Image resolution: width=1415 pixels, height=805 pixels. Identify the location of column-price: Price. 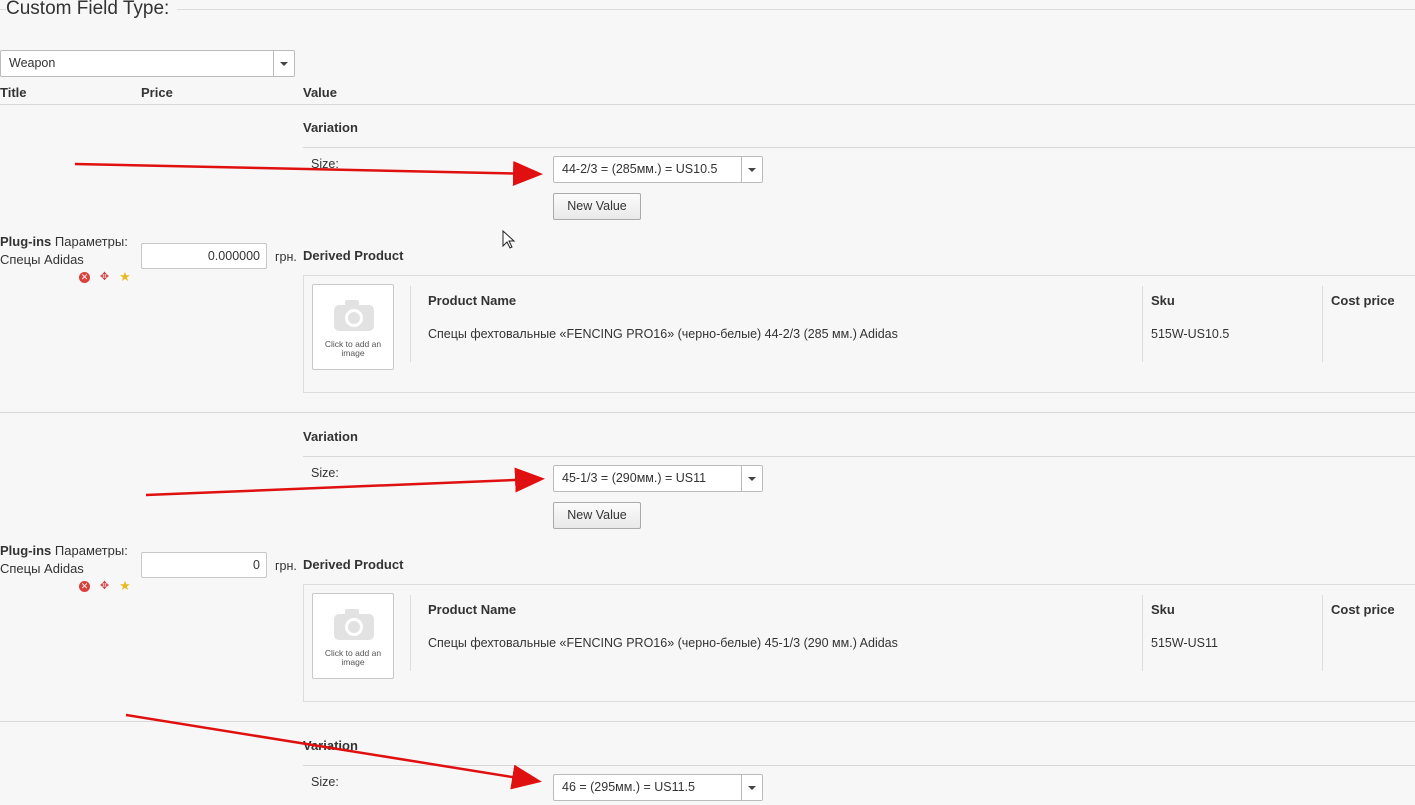
(157, 92).